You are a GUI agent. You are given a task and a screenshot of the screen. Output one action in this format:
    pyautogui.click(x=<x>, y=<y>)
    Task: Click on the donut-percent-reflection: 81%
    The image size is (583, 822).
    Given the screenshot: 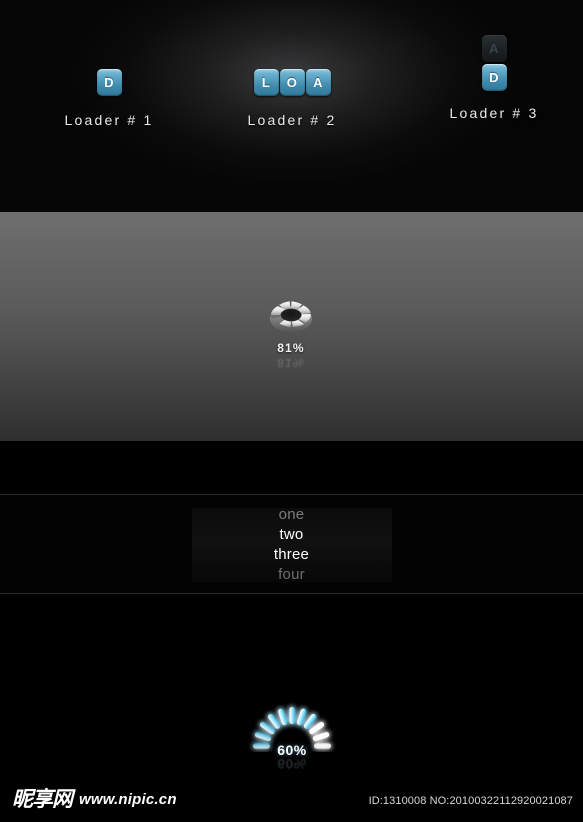 What is the action you would take?
    pyautogui.click(x=291, y=363)
    